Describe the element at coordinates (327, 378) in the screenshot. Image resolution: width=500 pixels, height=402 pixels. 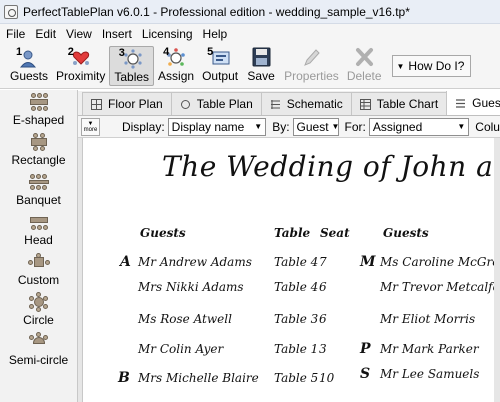
I see `guest-seat: 10` at that location.